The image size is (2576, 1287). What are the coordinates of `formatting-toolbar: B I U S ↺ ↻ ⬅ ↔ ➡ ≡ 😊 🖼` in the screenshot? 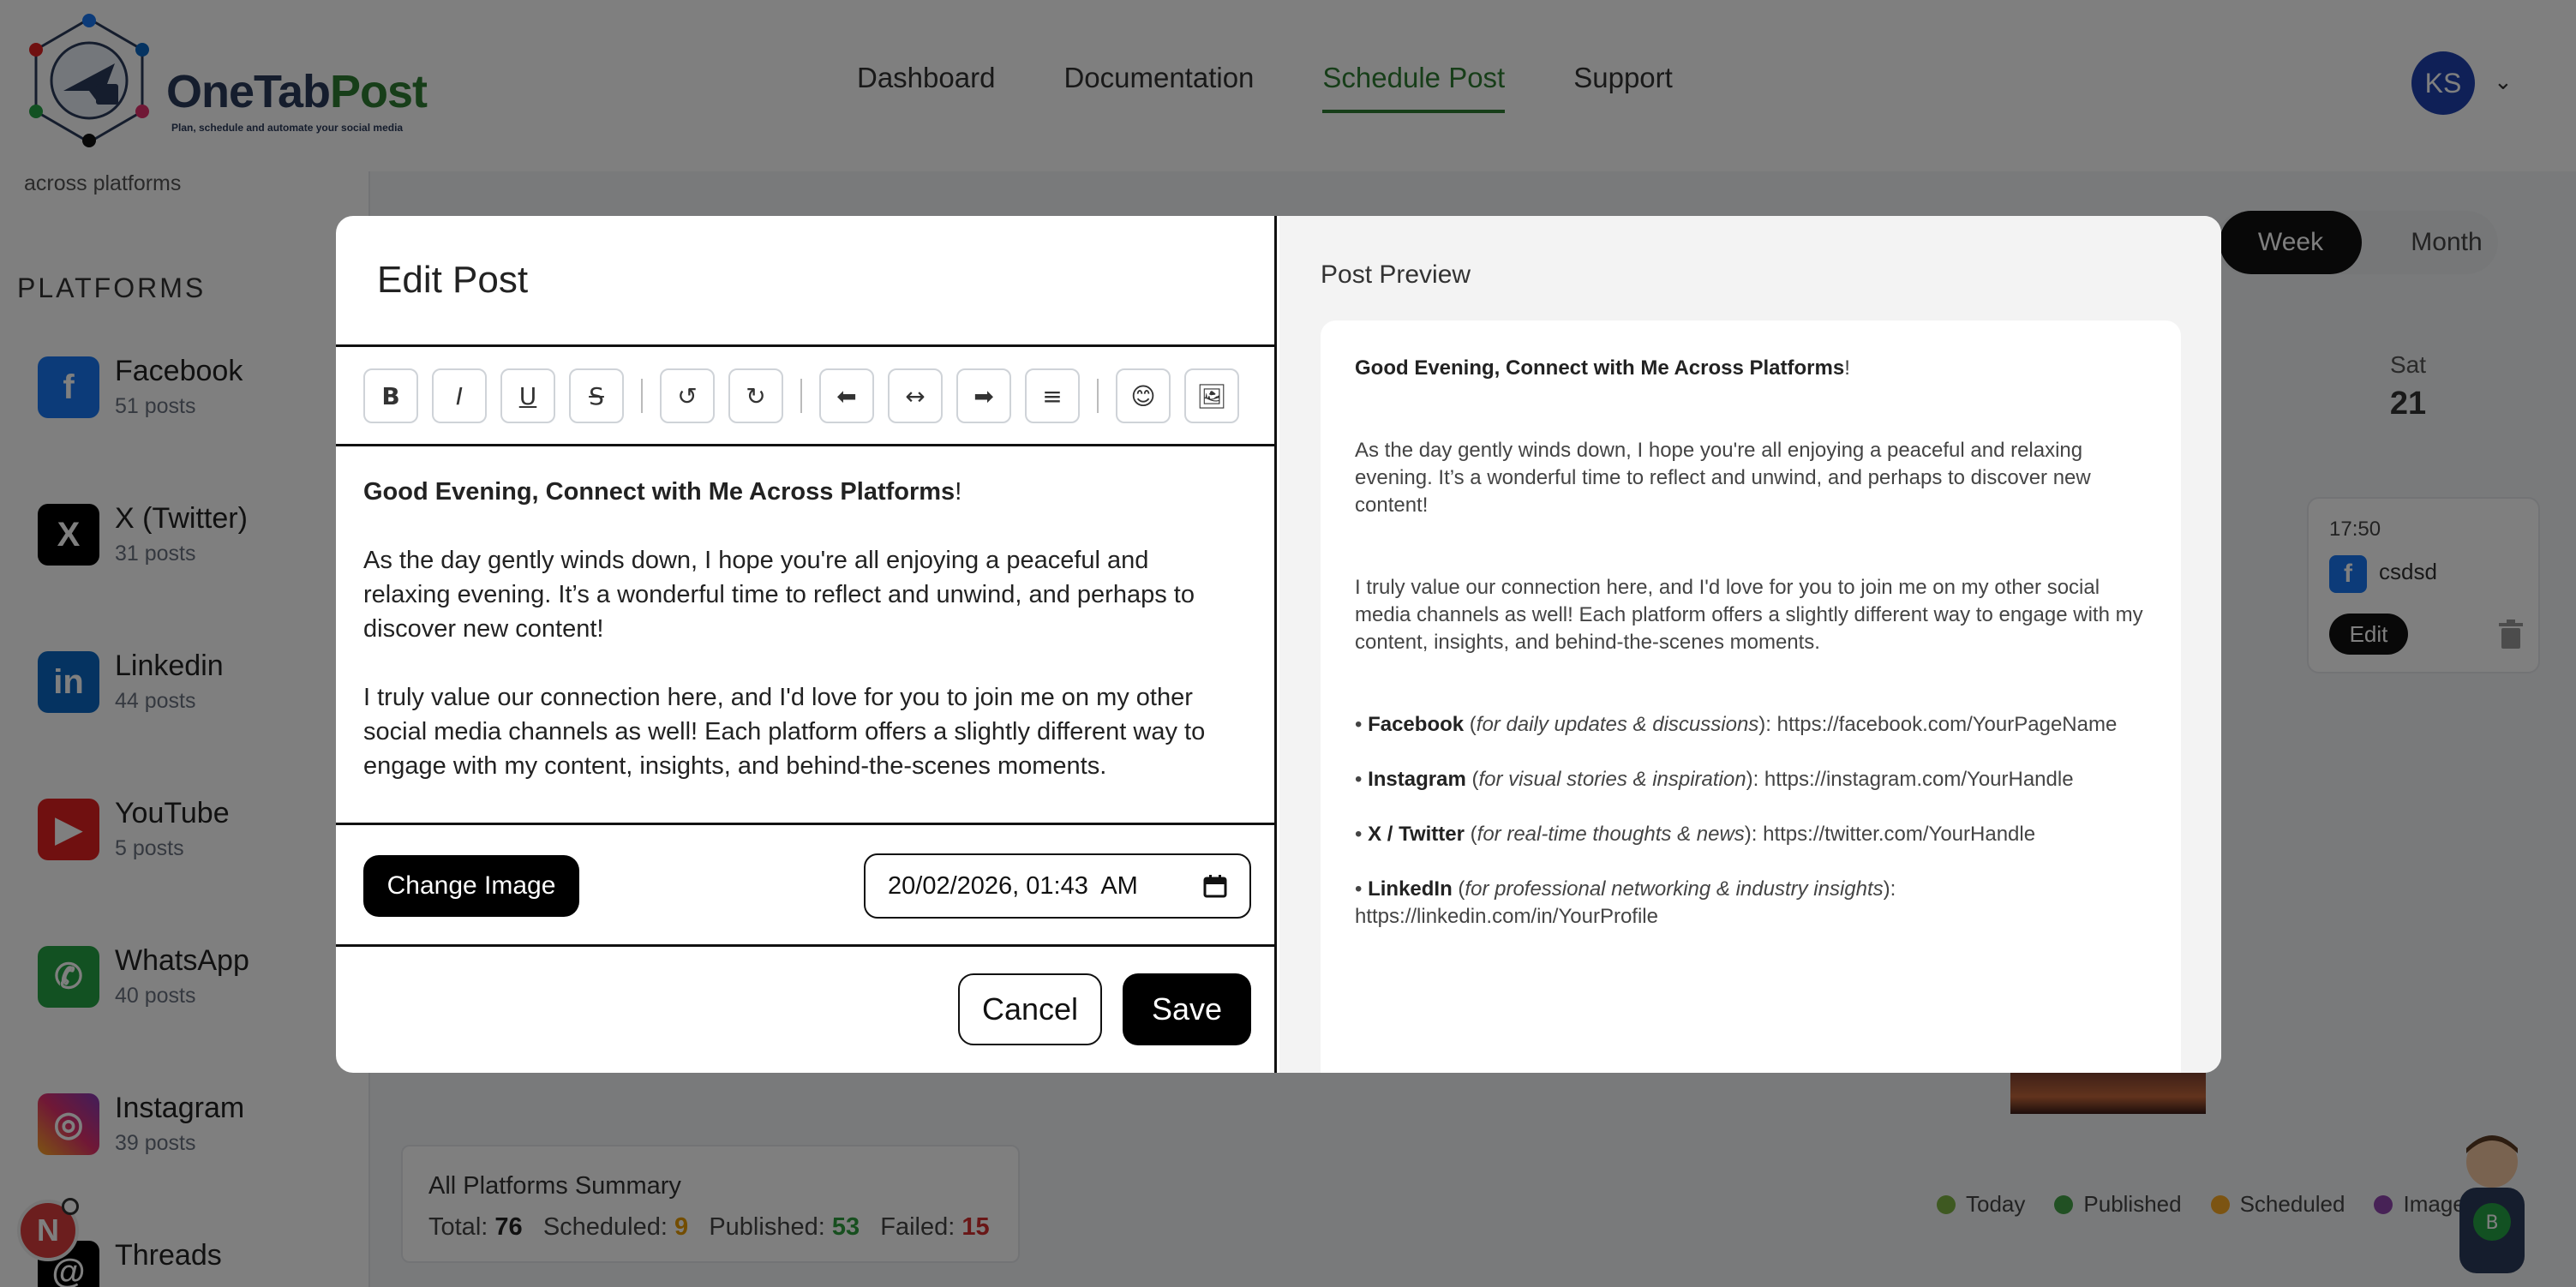 It's located at (808, 396).